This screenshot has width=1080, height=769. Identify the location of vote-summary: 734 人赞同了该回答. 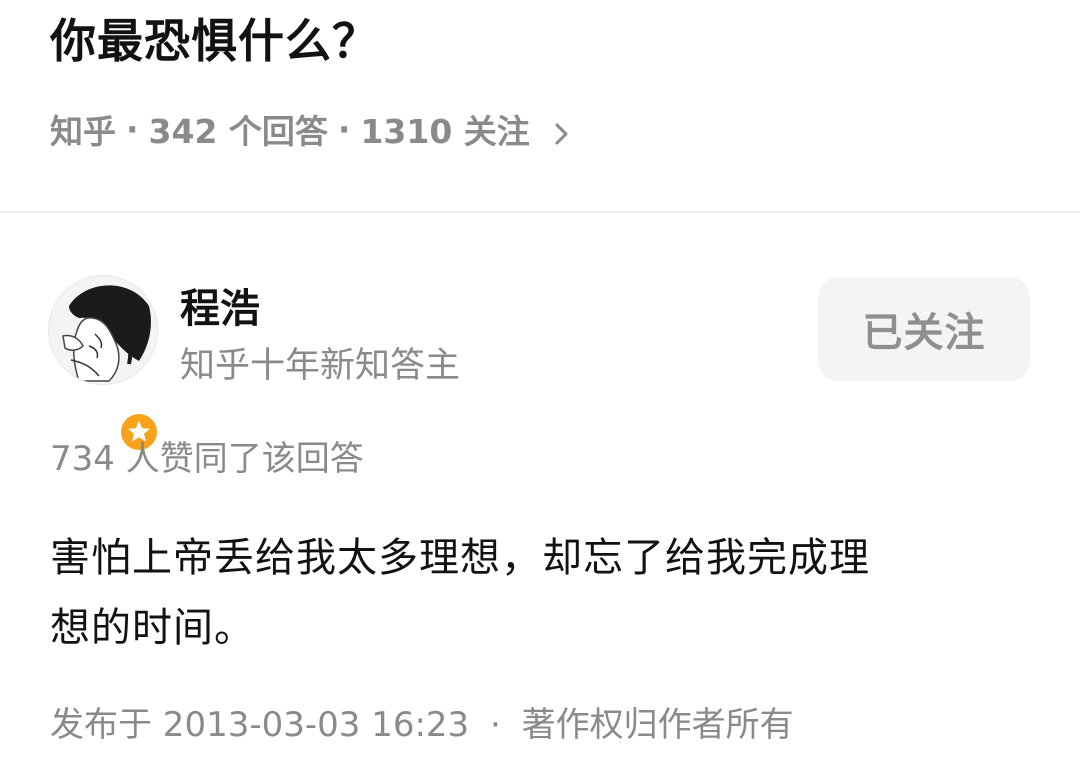
(207, 459).